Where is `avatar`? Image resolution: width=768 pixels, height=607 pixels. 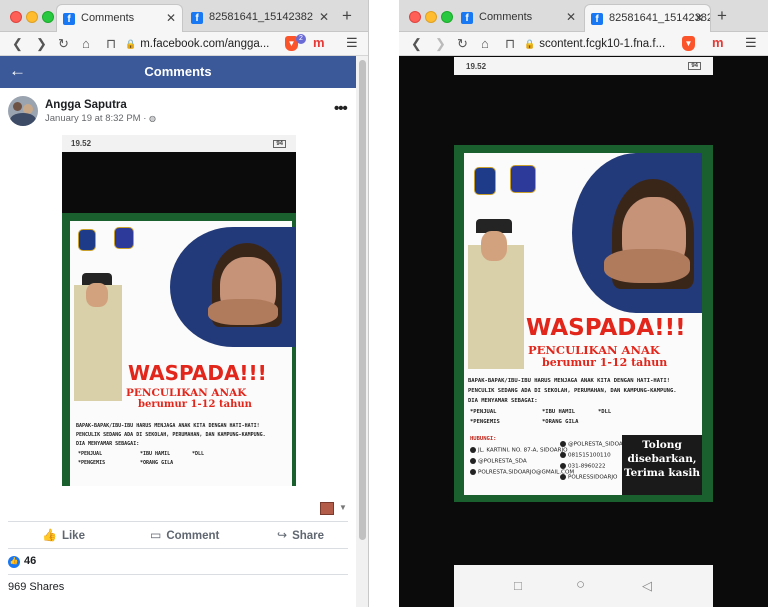 avatar is located at coordinates (23, 111).